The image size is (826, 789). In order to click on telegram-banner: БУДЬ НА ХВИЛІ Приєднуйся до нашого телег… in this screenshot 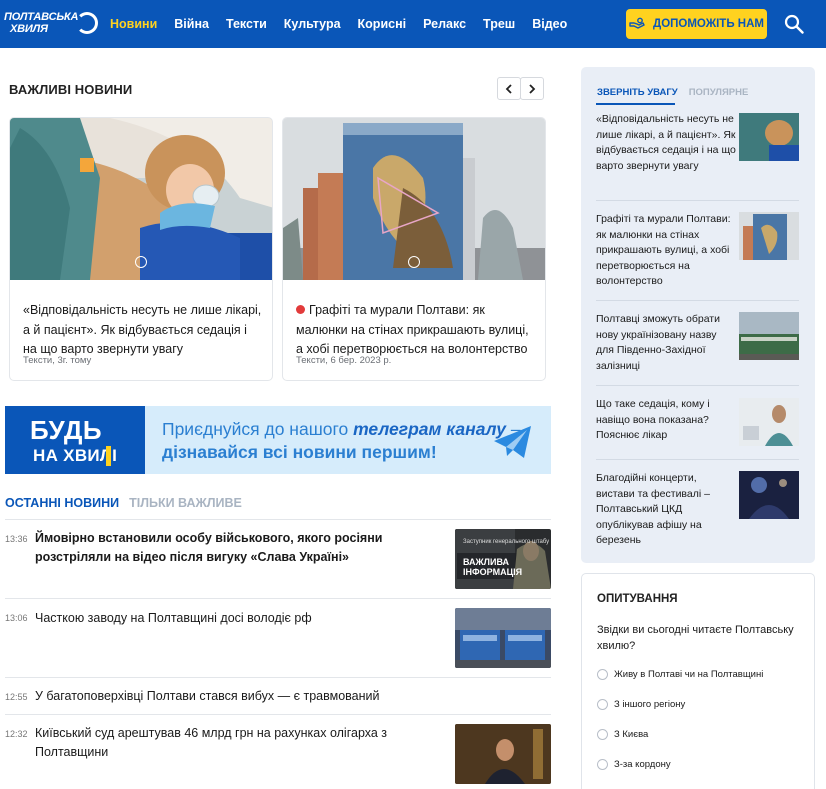, I will do `click(278, 440)`.